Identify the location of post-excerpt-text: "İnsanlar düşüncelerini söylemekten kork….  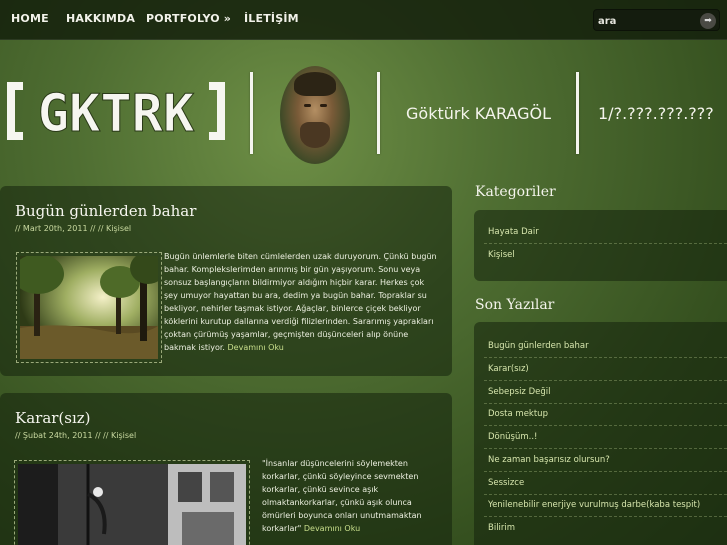
(342, 496).